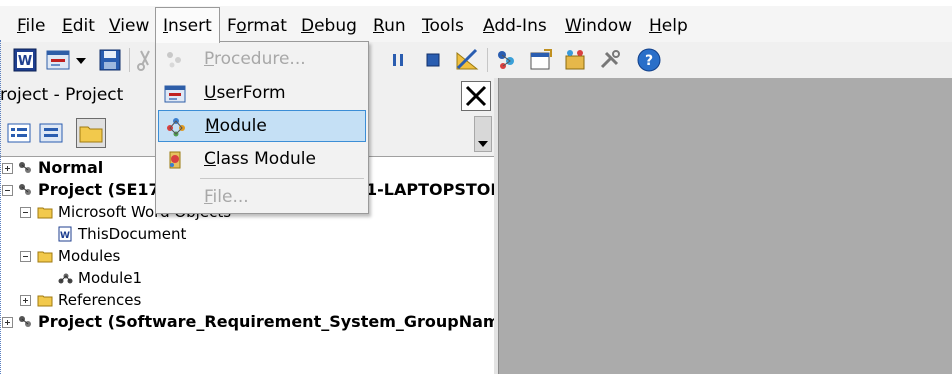 This screenshot has height=374, width=952. What do you see at coordinates (507, 60) in the screenshot?
I see `project-explorer-icon` at bounding box center [507, 60].